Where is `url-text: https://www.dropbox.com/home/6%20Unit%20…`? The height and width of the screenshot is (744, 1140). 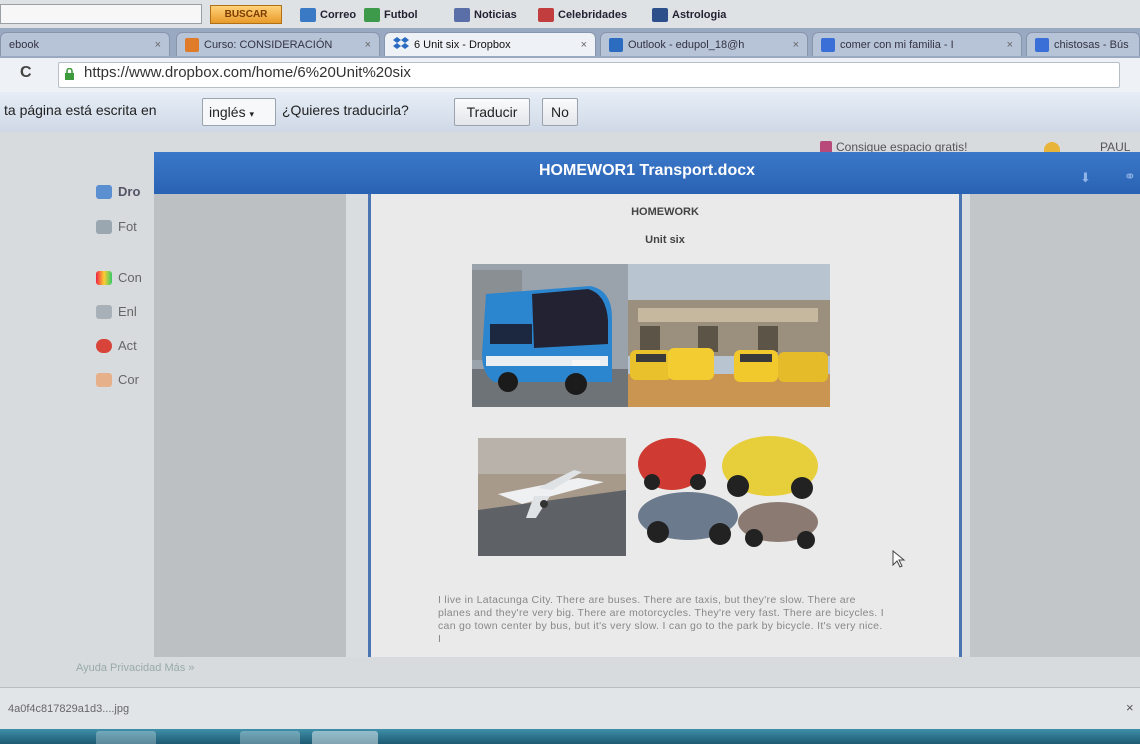
url-text: https://www.dropbox.com/home/6%20Unit%20… is located at coordinates (247, 72).